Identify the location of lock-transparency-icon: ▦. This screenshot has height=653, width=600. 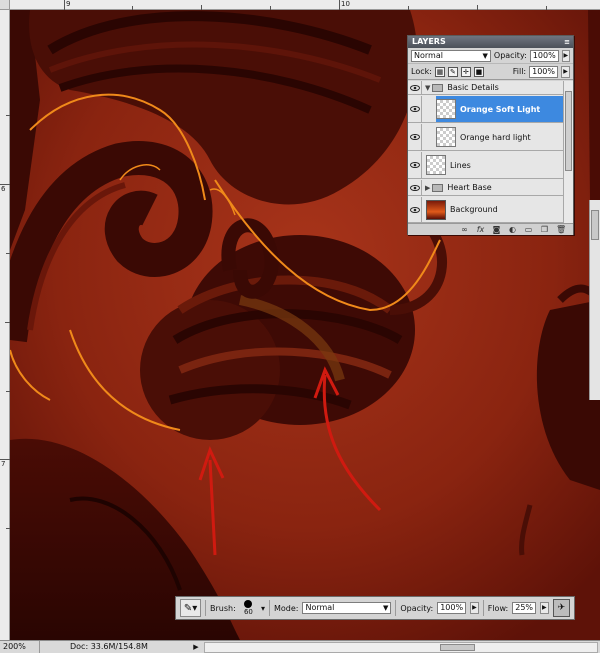
(439, 71).